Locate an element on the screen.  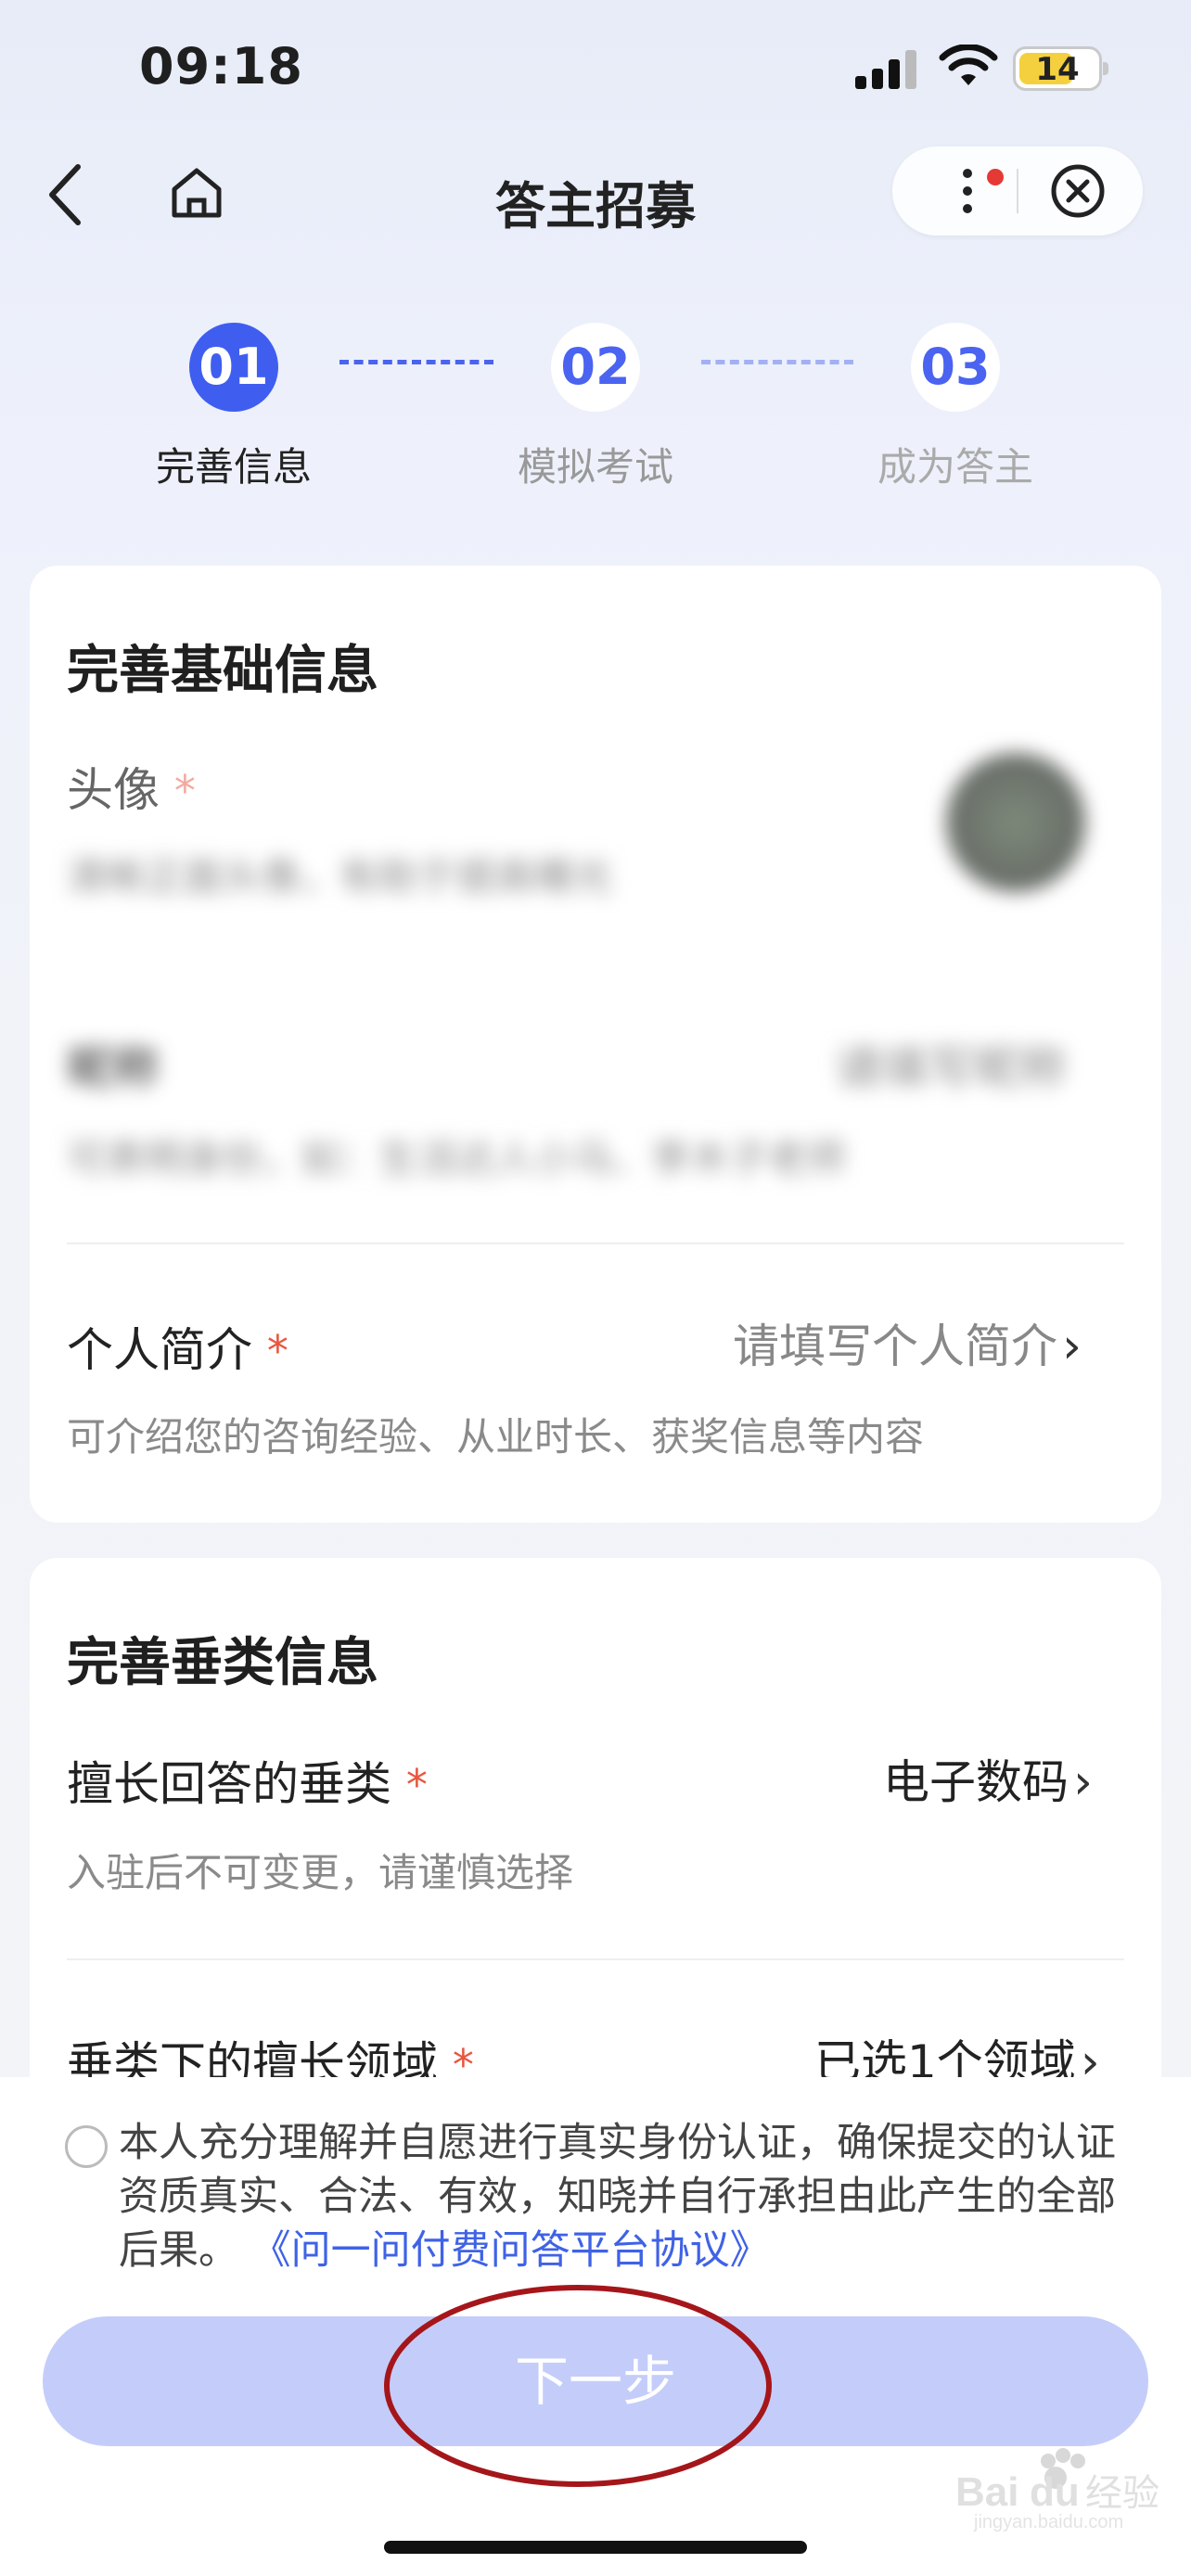
avatar is located at coordinates (1015, 823).